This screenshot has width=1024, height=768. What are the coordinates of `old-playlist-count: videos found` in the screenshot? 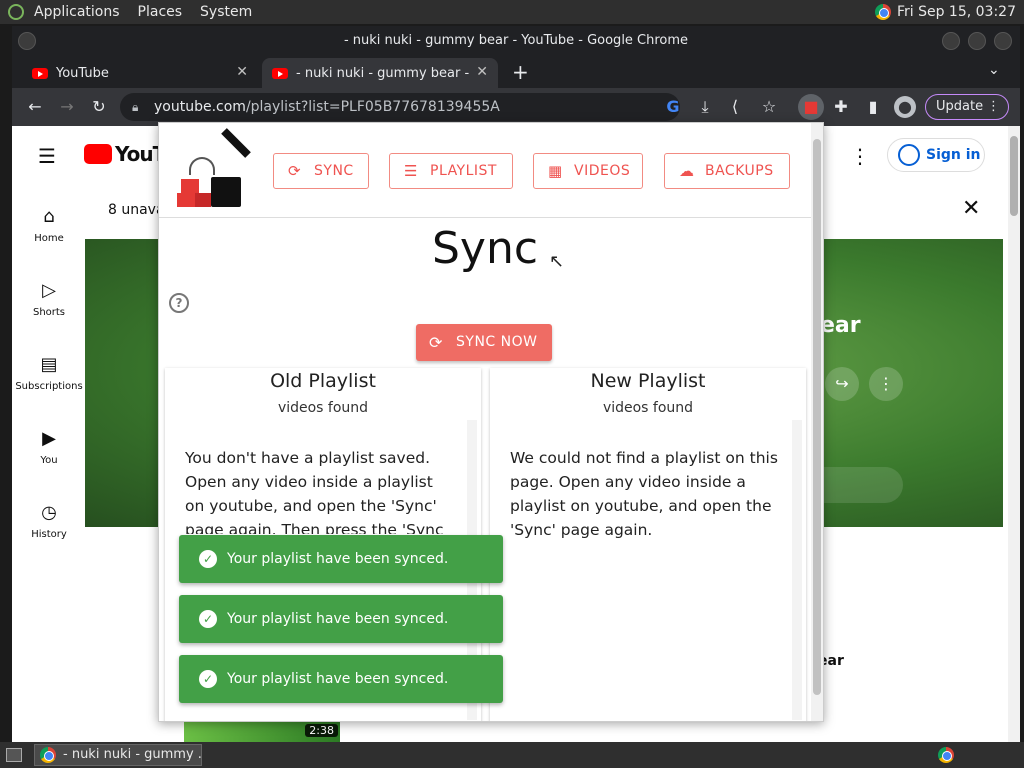 It's located at (323, 408).